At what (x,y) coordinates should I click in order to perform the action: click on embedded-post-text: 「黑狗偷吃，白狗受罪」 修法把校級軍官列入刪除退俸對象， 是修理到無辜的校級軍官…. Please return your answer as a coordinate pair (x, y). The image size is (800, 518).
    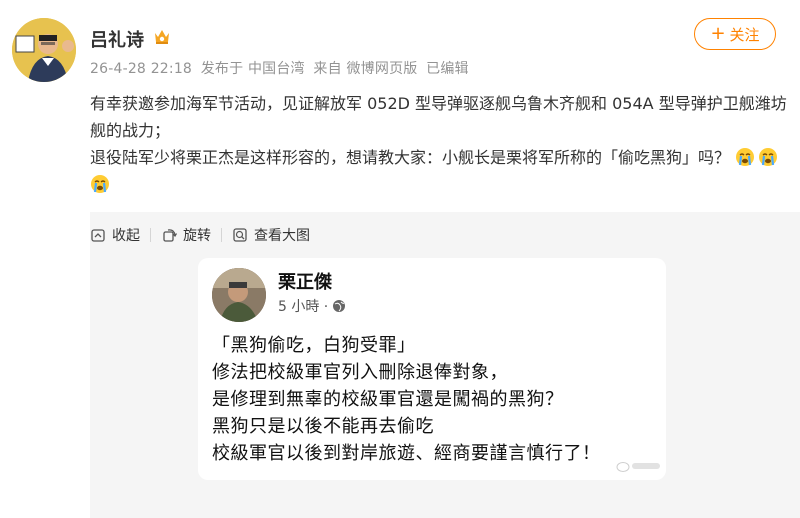
    Looking at the image, I should click on (437, 399).